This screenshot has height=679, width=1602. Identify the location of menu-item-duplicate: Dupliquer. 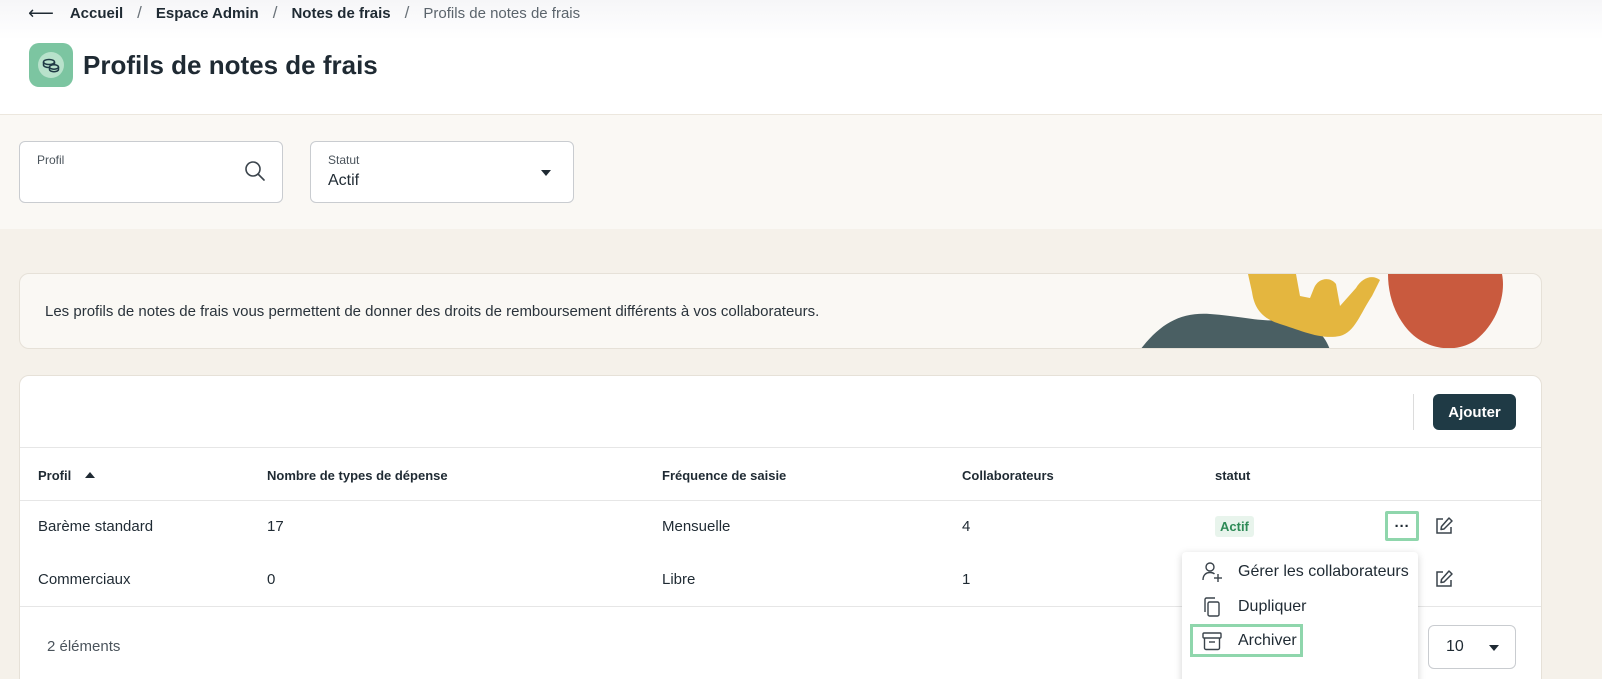
(1300, 607).